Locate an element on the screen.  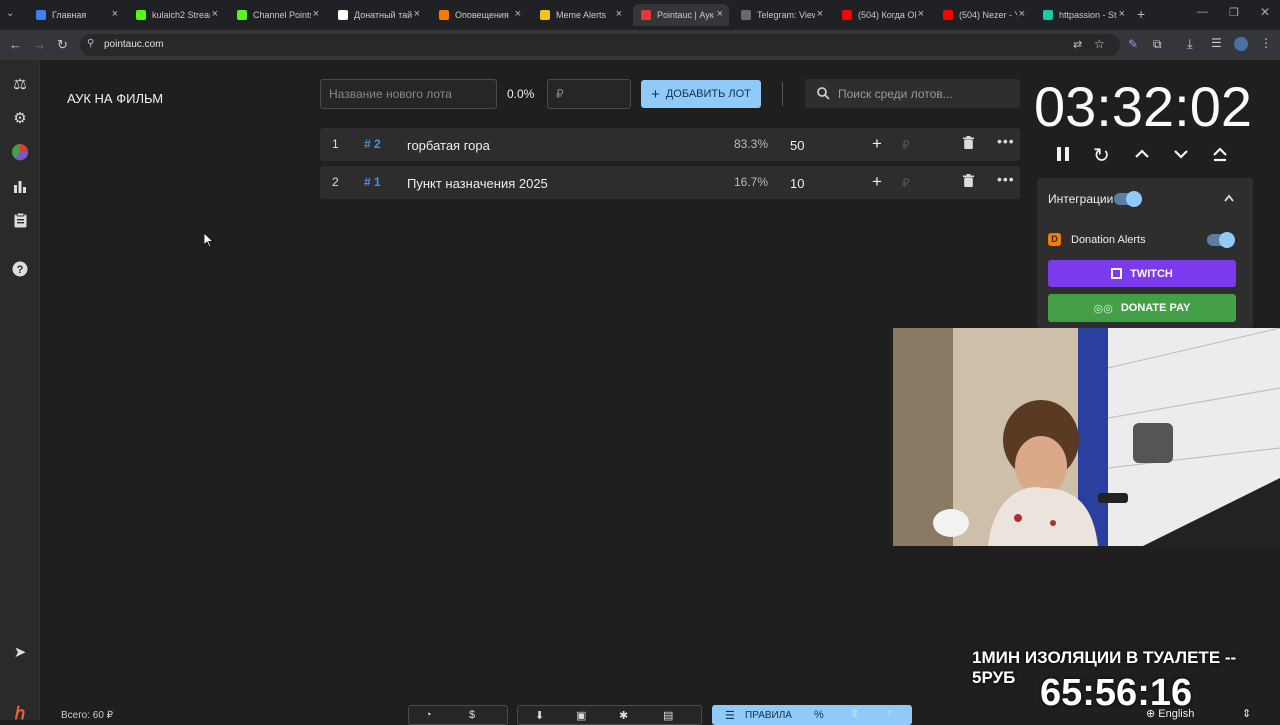
bug-icon: ✱ is located at coordinates (623, 715).